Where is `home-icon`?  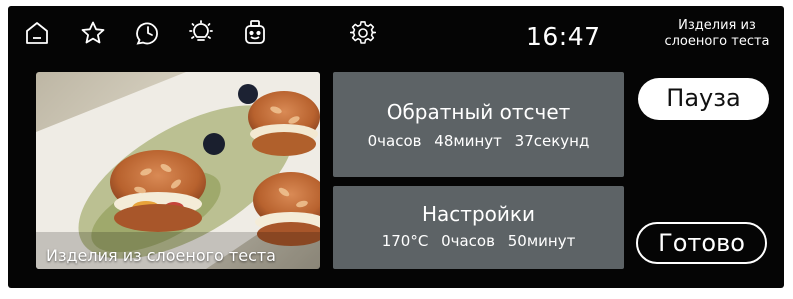
home-icon is located at coordinates (37, 33).